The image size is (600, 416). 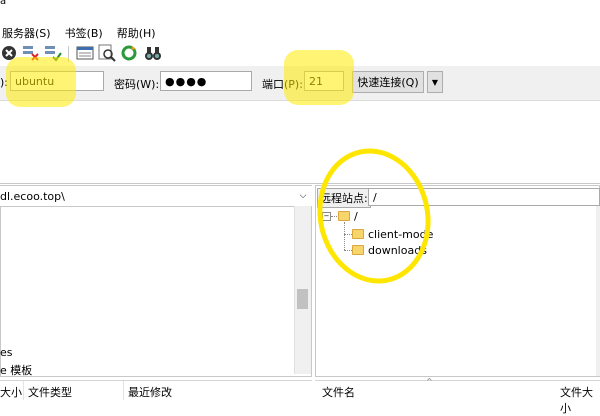 What do you see at coordinates (598, 291) in the screenshot?
I see `remote-scrollbar` at bounding box center [598, 291].